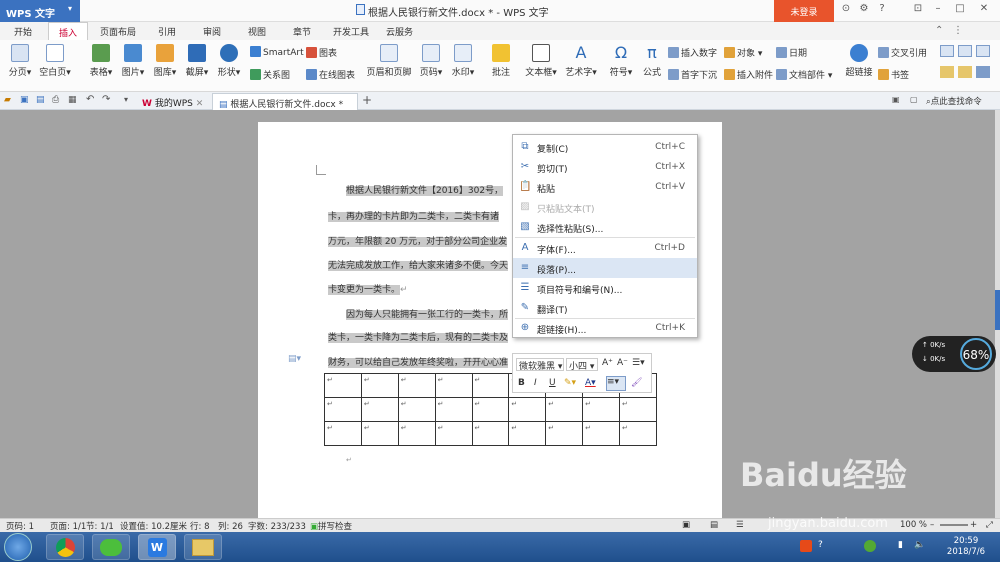 The width and height of the screenshot is (1000, 562). What do you see at coordinates (101, 61) in the screenshot?
I see `table-button: 表格▾` at bounding box center [101, 61].